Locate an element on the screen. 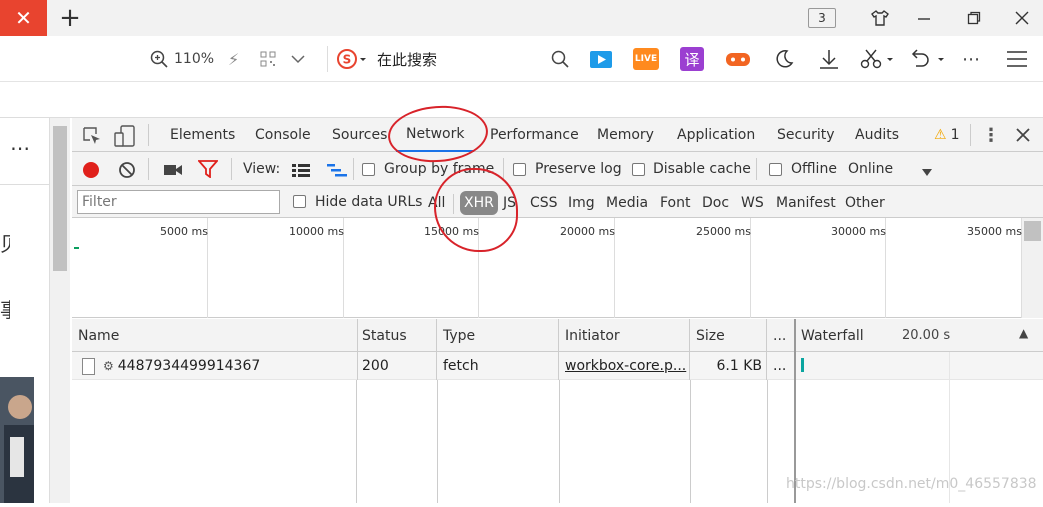  shirt-icon is located at coordinates (880, 18).